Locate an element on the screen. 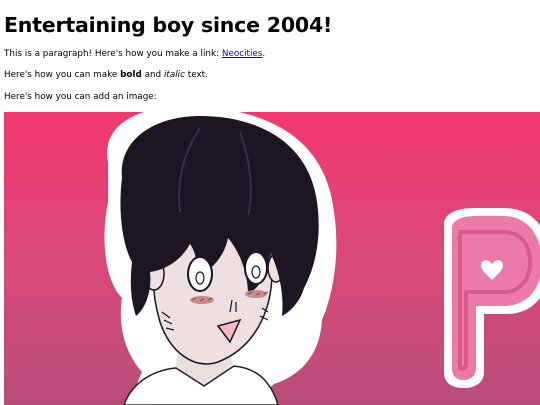  formatting-text-middle: and is located at coordinates (152, 75).